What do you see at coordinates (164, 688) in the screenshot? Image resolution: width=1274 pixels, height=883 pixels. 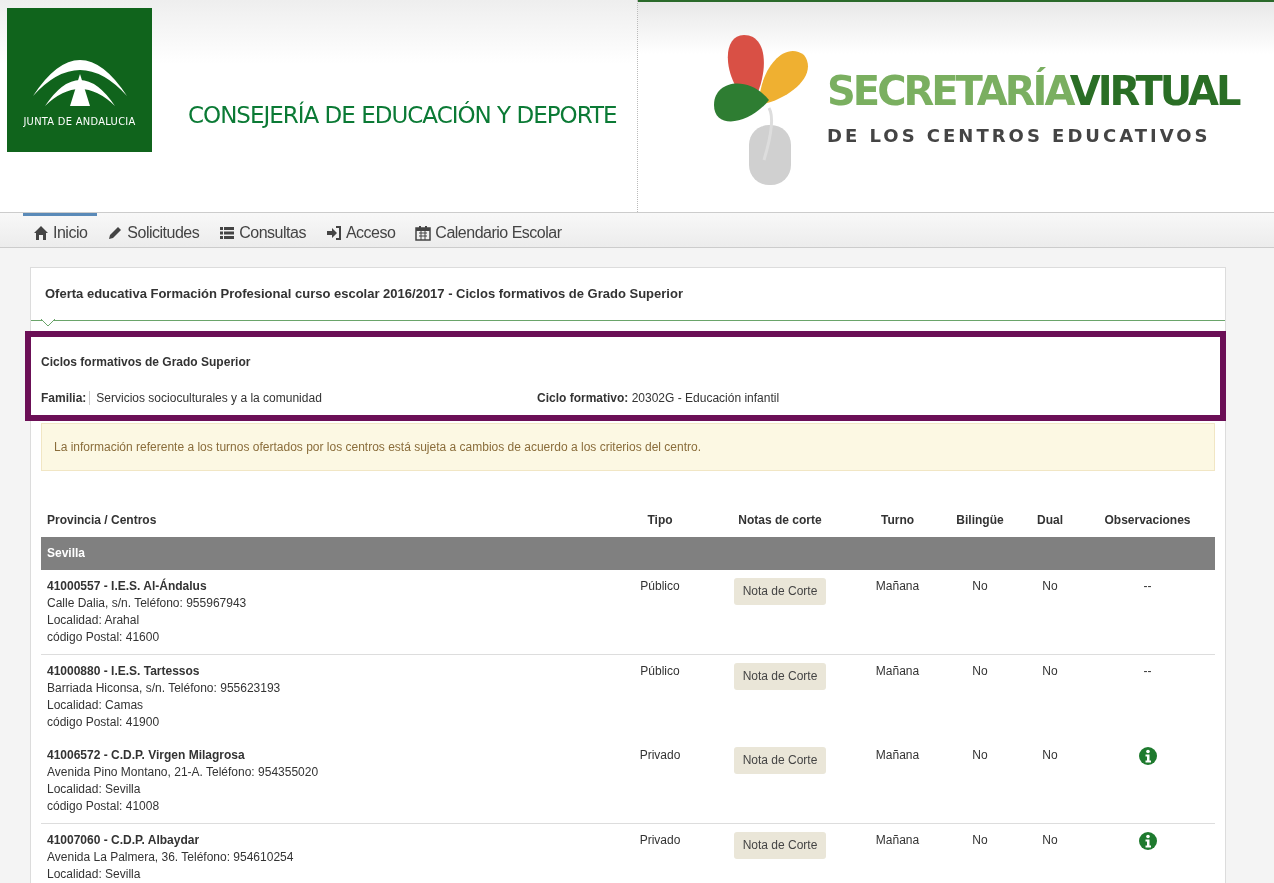 I see `centre-detail: Barriada Hiconsa, s/n. Teléfono: 955623193` at bounding box center [164, 688].